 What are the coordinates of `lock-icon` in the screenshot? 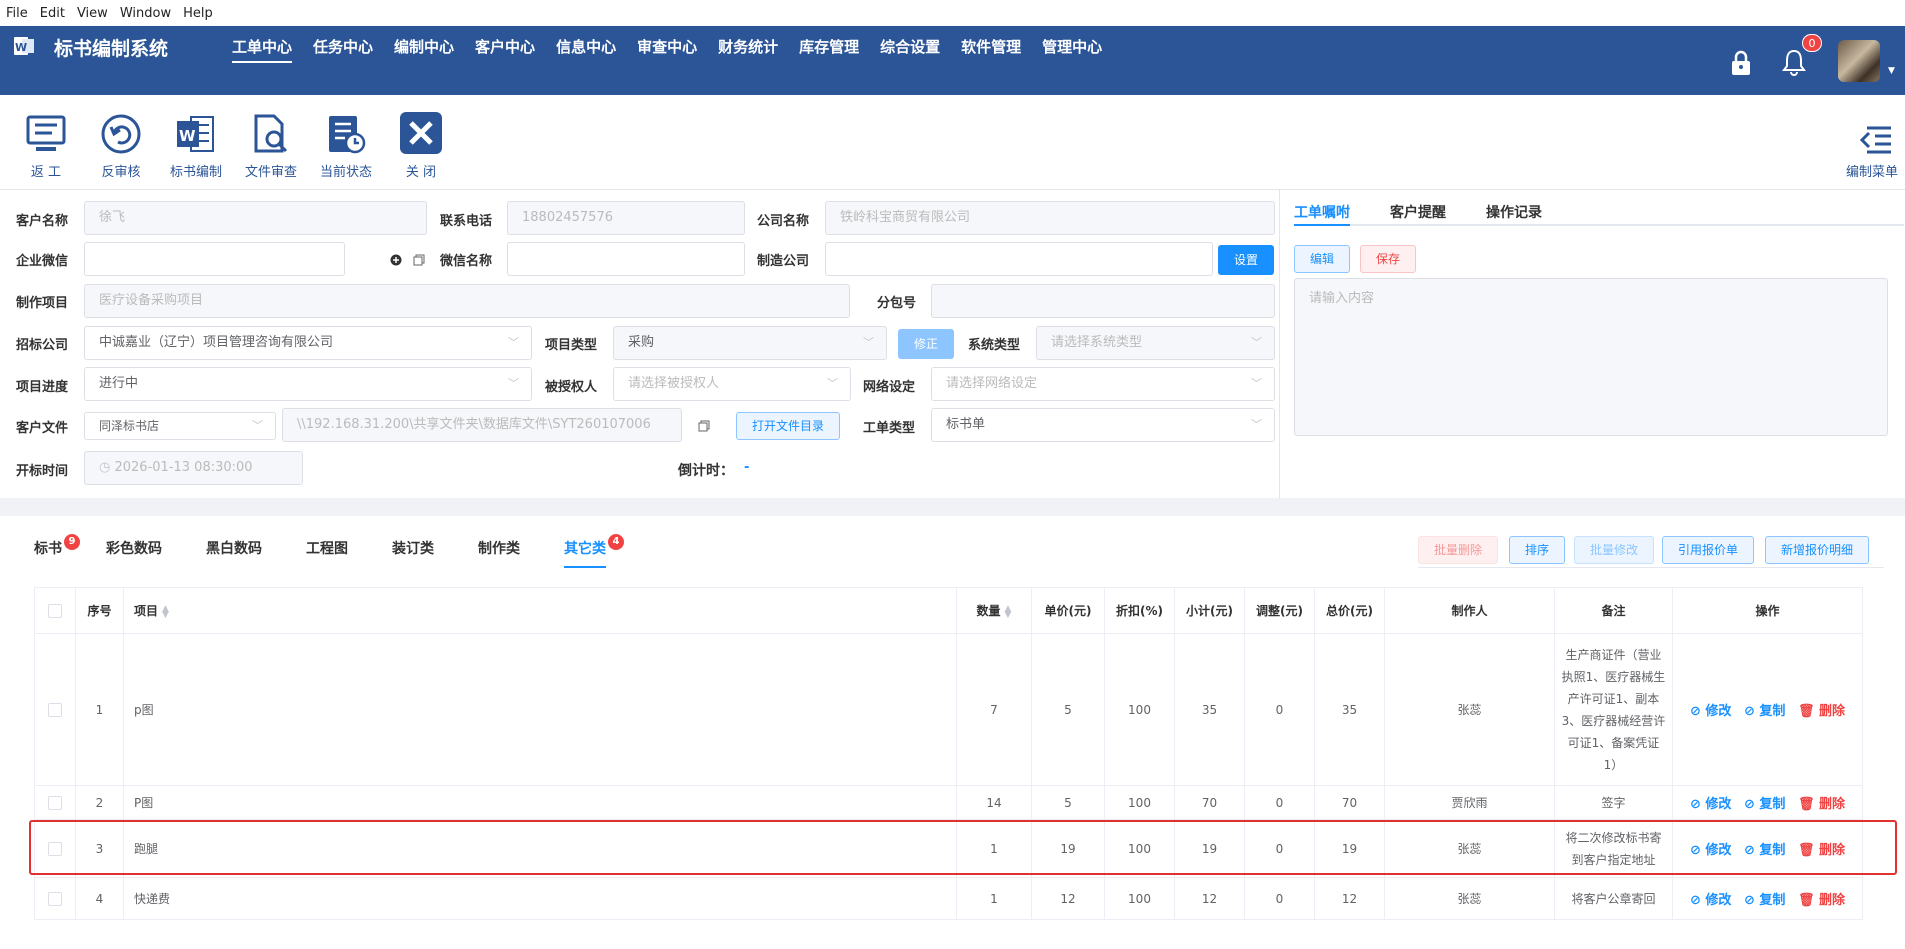 It's located at (1741, 63).